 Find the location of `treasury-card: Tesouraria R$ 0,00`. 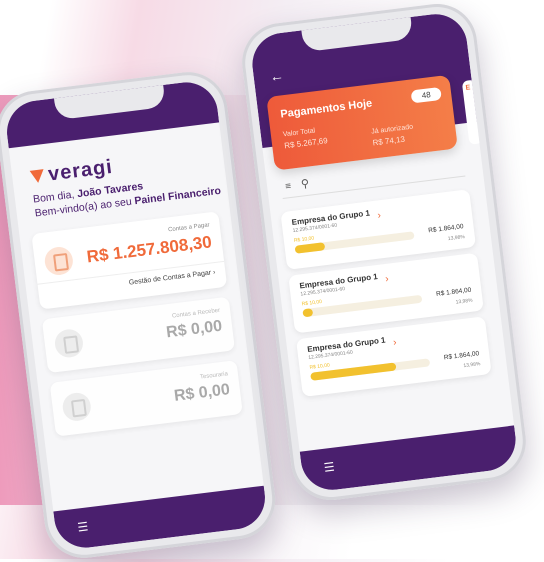

treasury-card: Tesouraria R$ 0,00 is located at coordinates (146, 398).